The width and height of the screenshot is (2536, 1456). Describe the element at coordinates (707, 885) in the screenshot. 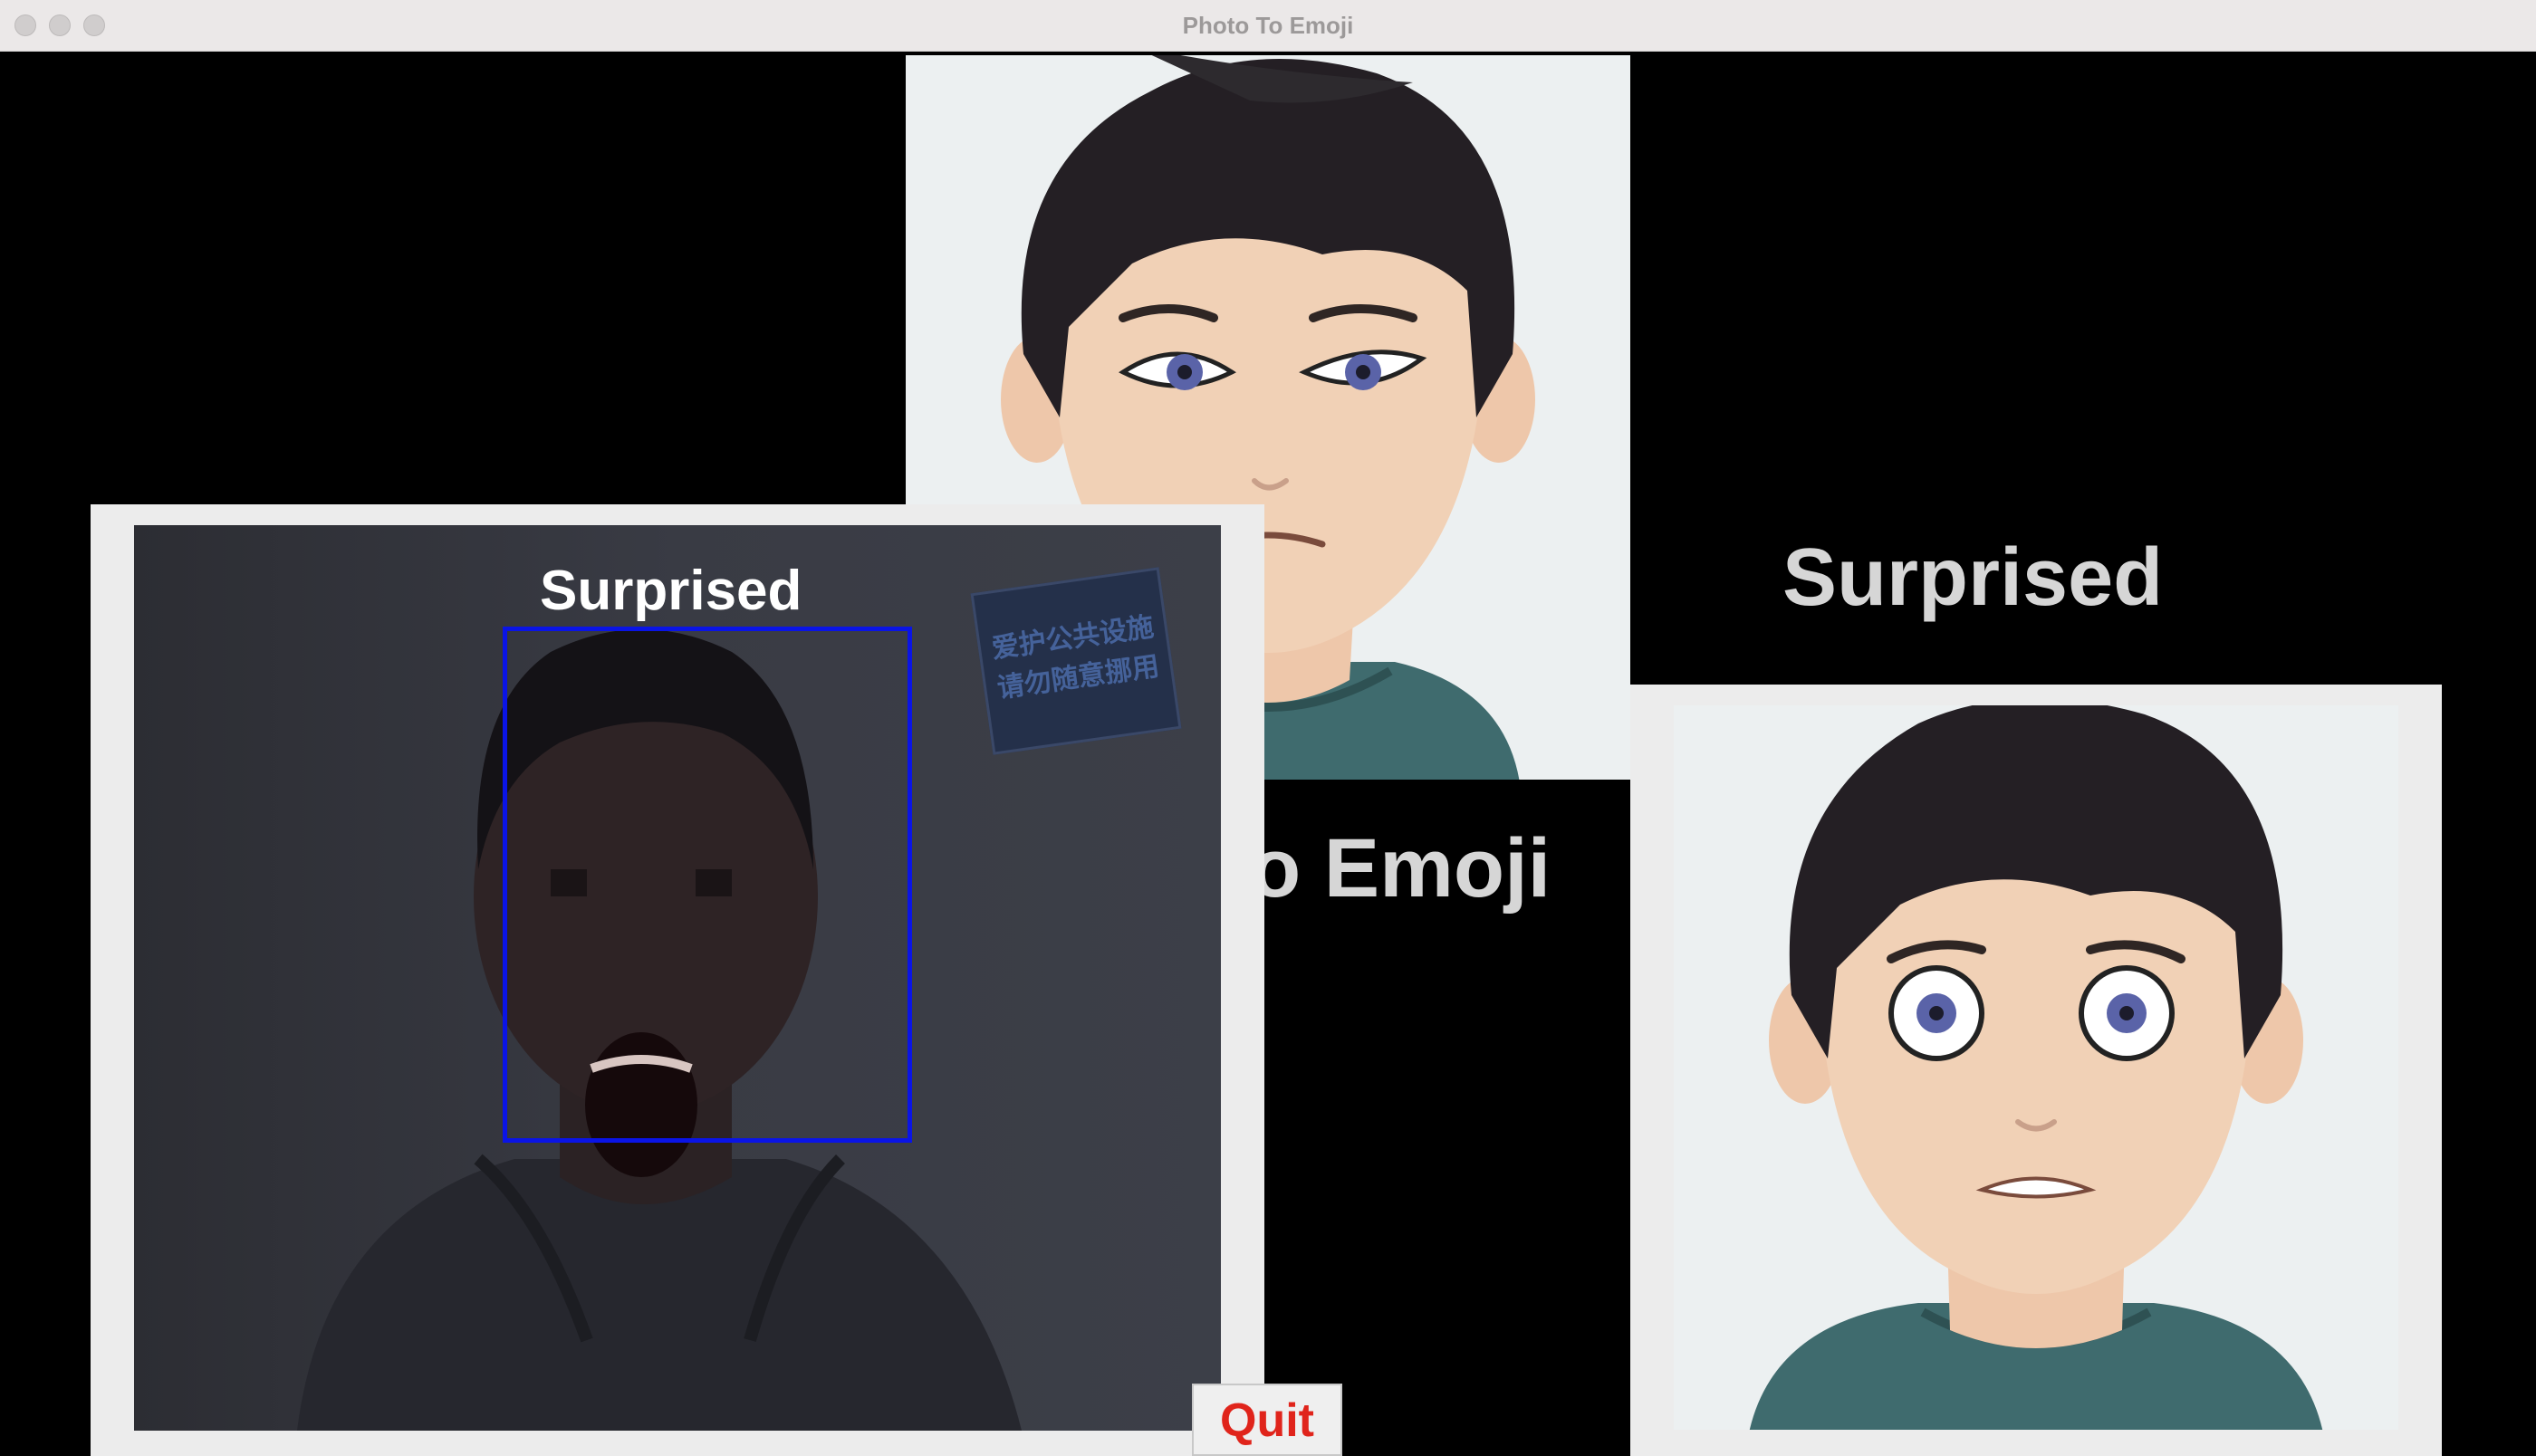

I see `face-detection-box` at that location.